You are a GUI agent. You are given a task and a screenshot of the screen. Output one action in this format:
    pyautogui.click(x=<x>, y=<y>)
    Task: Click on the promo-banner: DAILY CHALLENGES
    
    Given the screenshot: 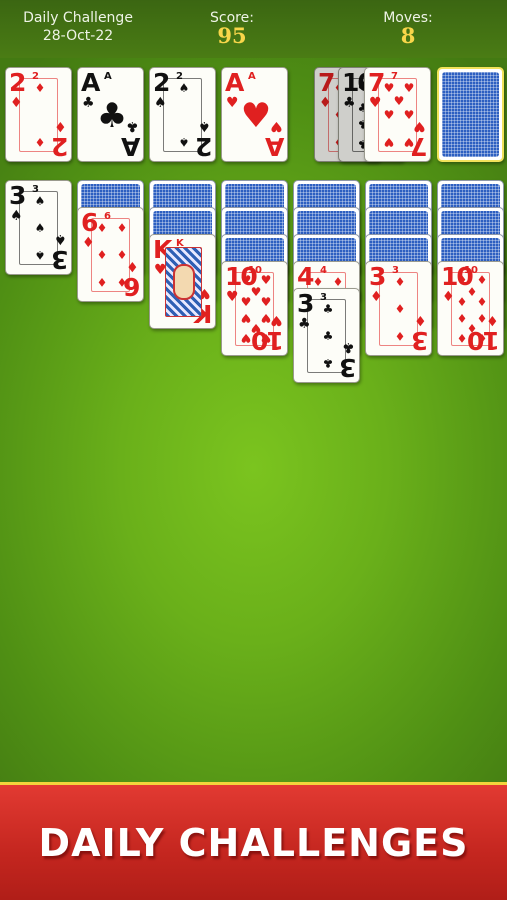 What is the action you would take?
    pyautogui.click(x=253, y=841)
    